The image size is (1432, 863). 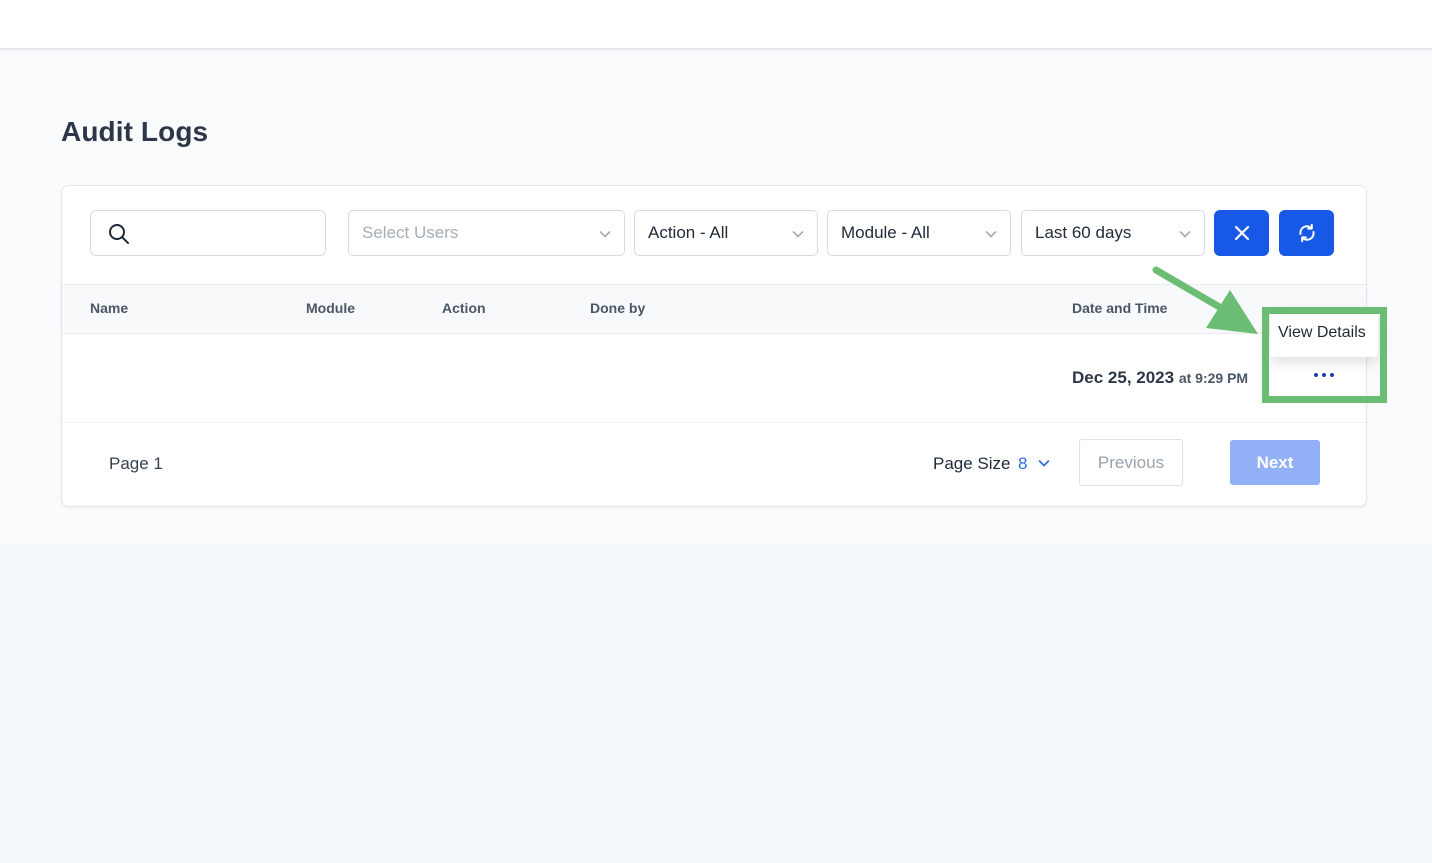 I want to click on action-filter-value: Action - All, so click(x=688, y=232).